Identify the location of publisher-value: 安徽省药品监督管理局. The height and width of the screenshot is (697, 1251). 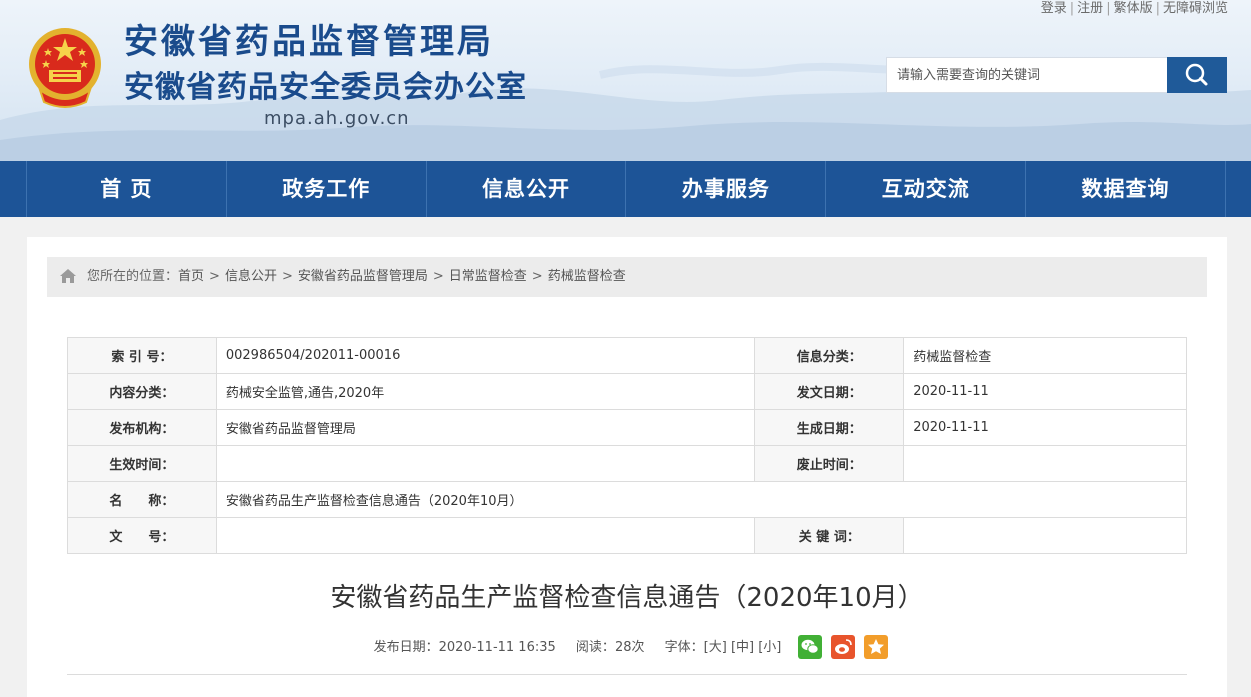
(485, 427).